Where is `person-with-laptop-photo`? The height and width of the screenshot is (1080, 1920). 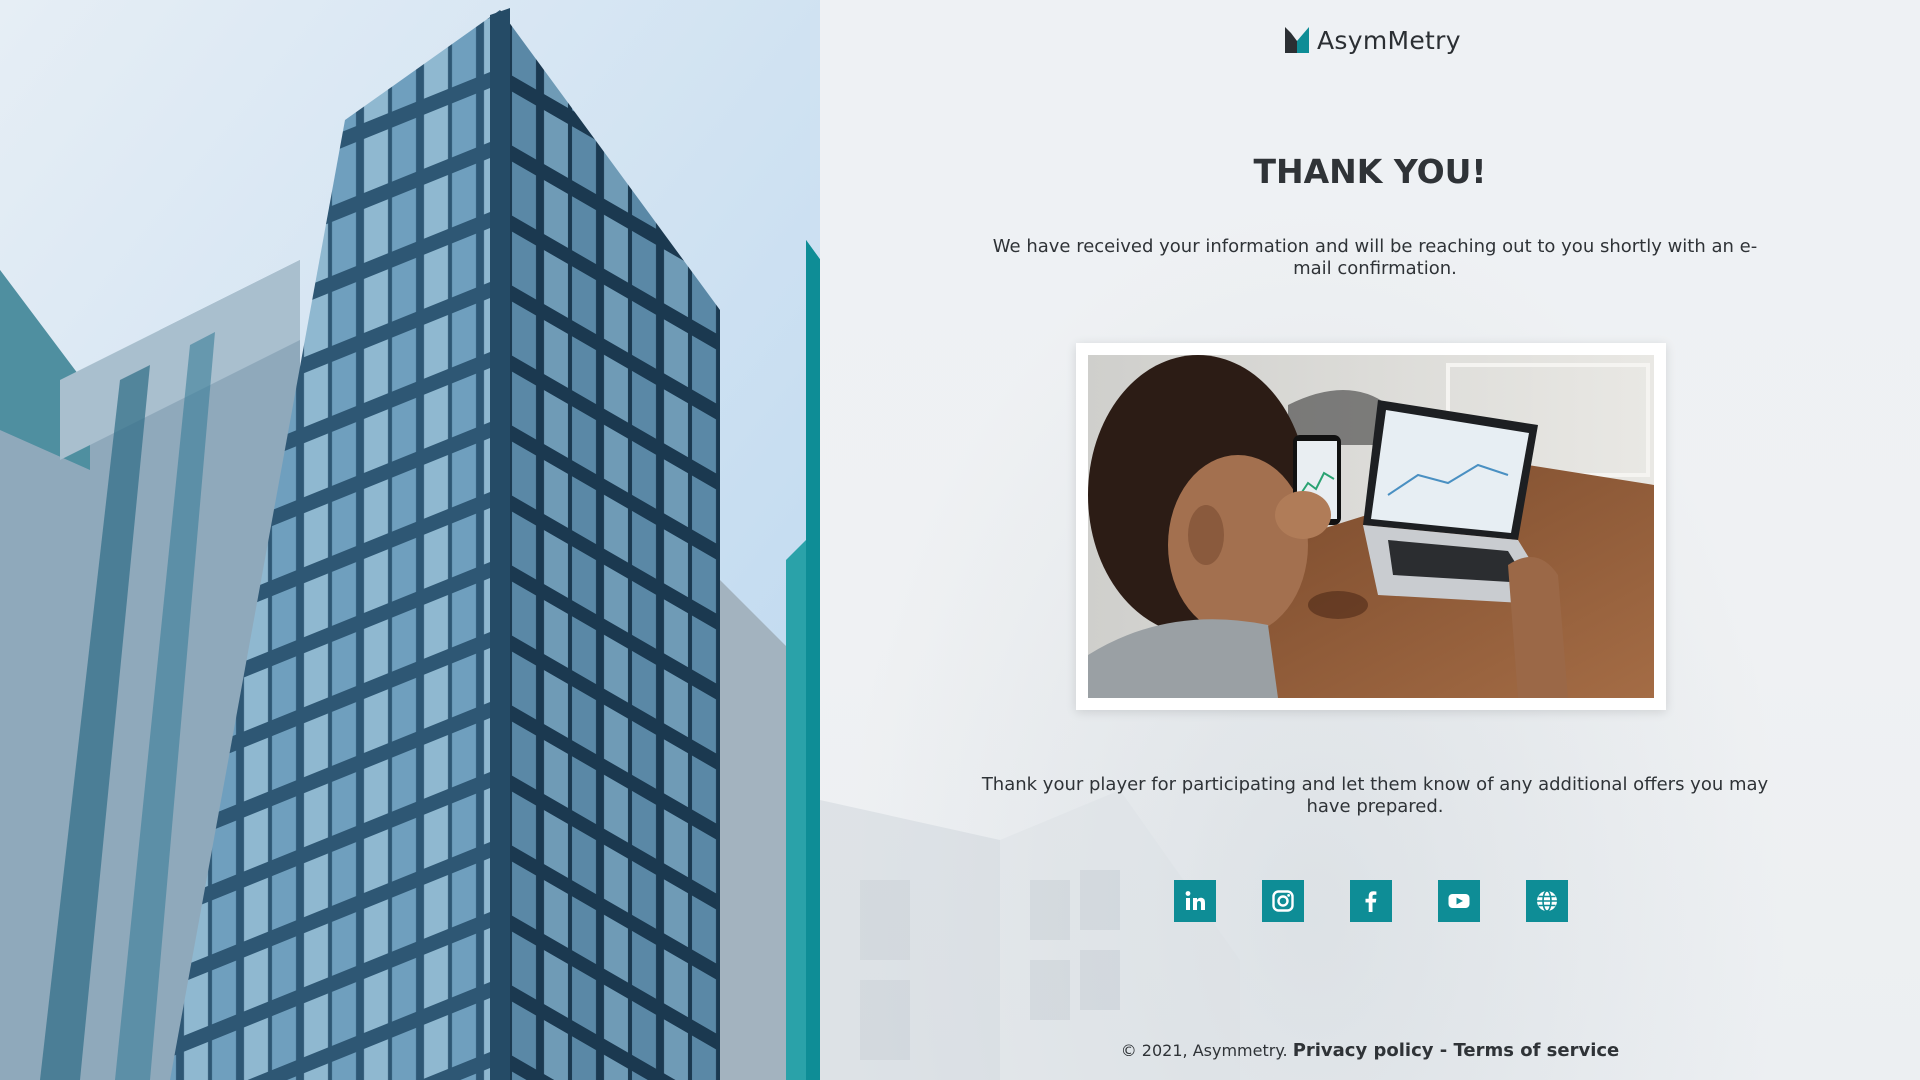
person-with-laptop-photo is located at coordinates (1371, 526).